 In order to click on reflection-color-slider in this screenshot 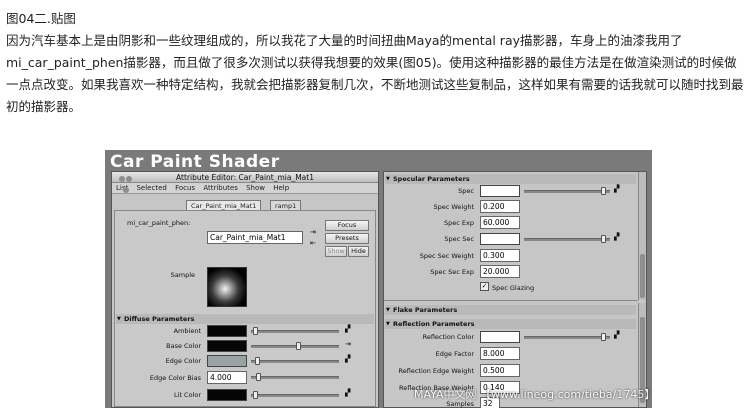, I will do `click(567, 337)`.